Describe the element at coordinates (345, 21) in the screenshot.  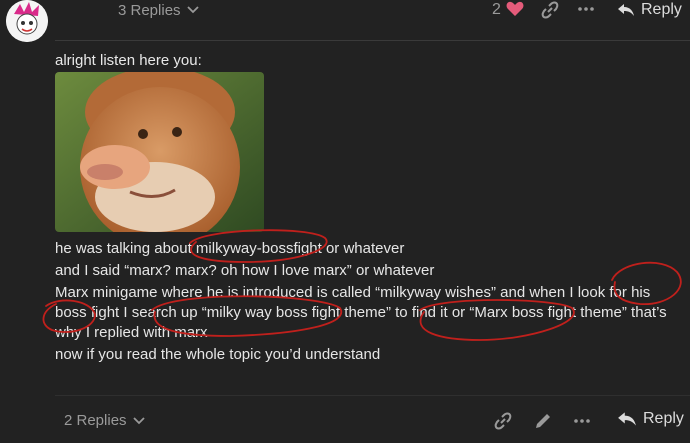
I see `post-actions-top: 3 Replies 2 Reply` at that location.